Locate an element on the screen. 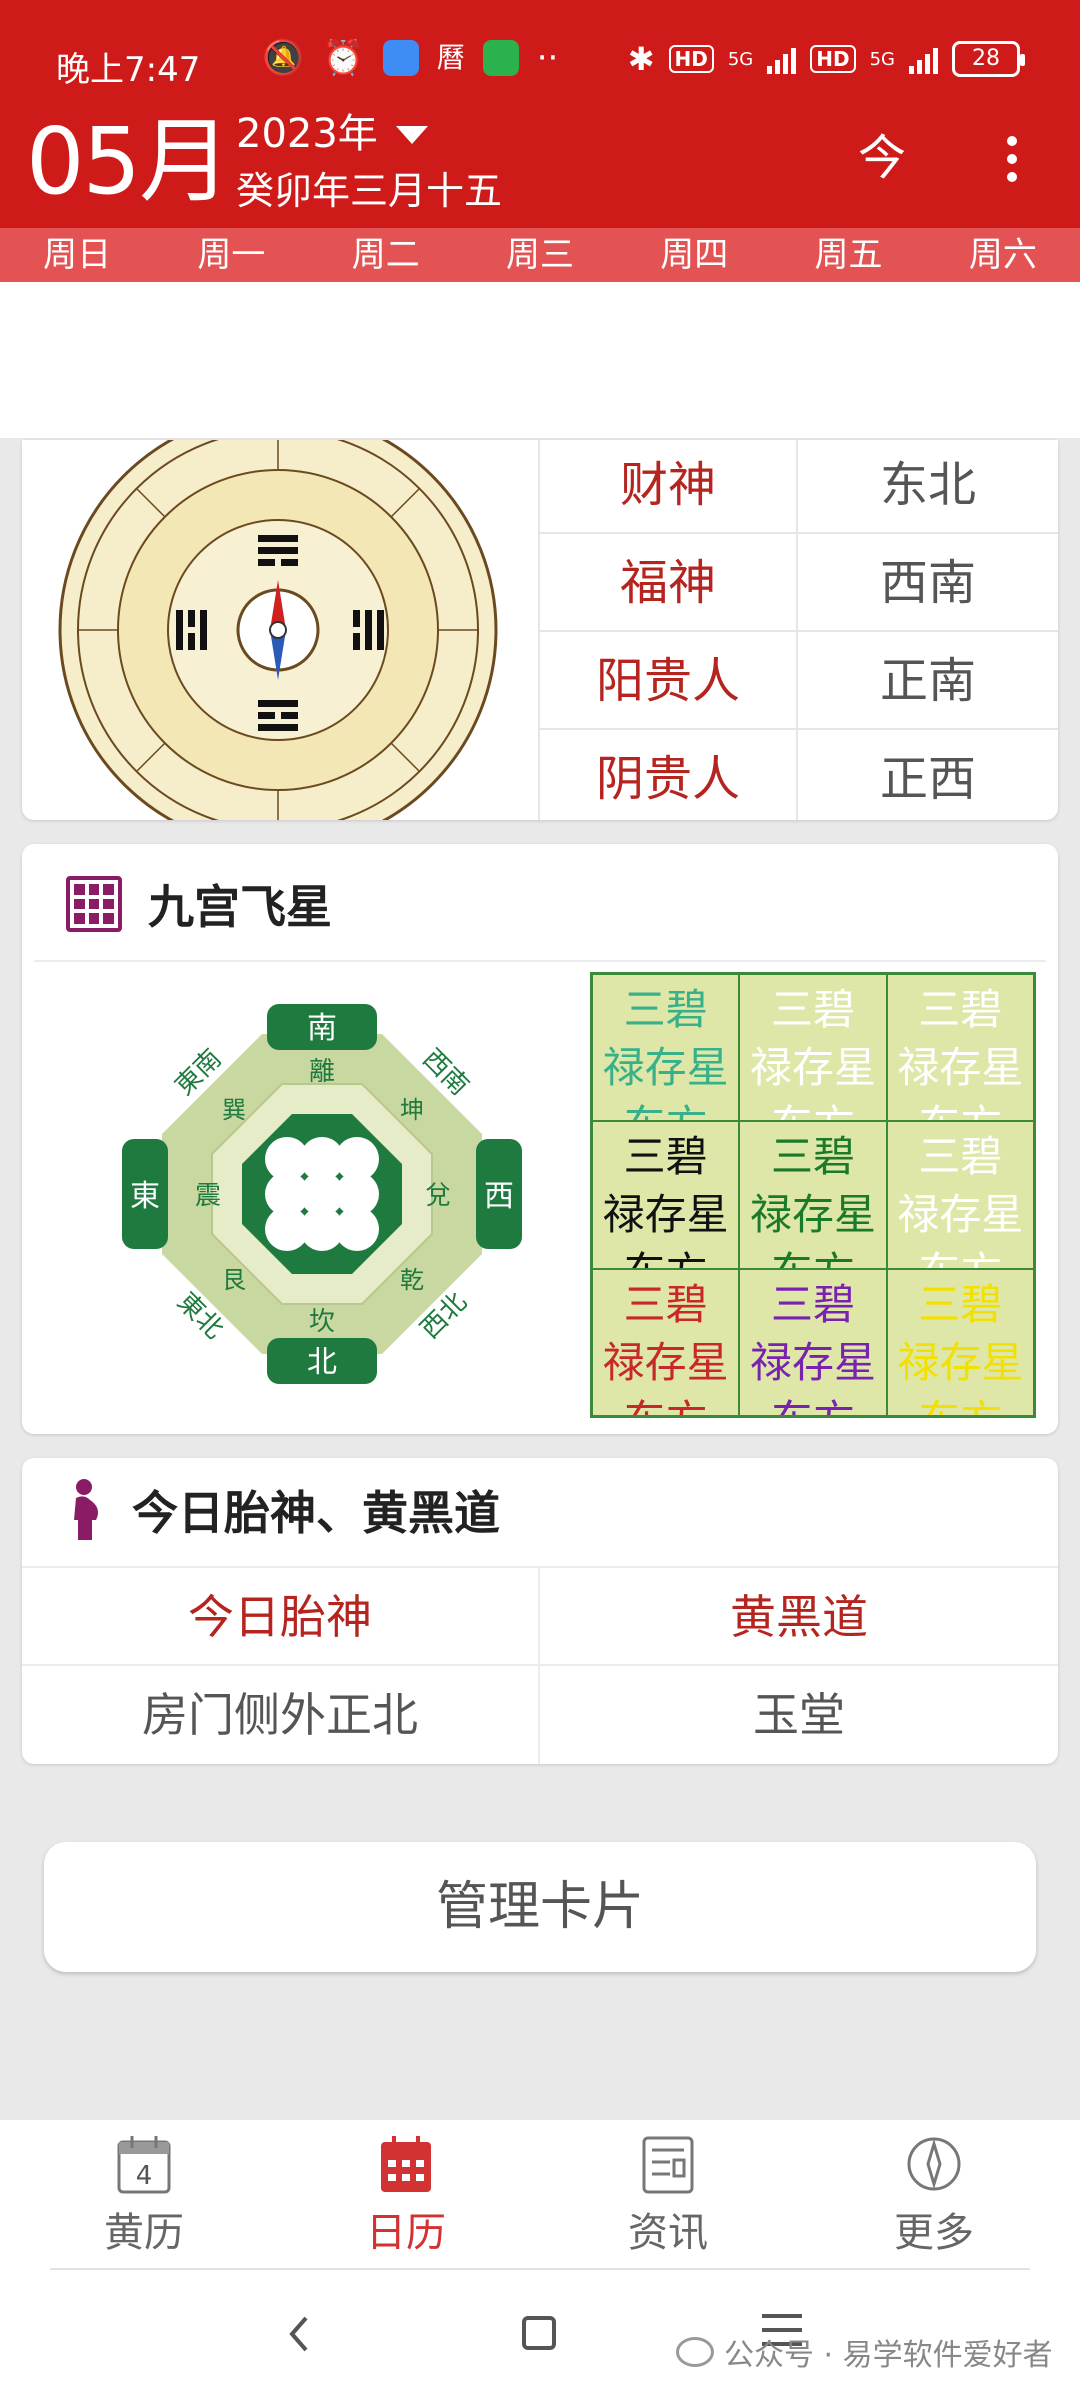 The height and width of the screenshot is (2400, 1080). bagua-diagram: 南 北 東 西 東南 西南 東北 西北 離 坎 震 兌 巽 坤 艮 乾 is located at coordinates (322, 1194).